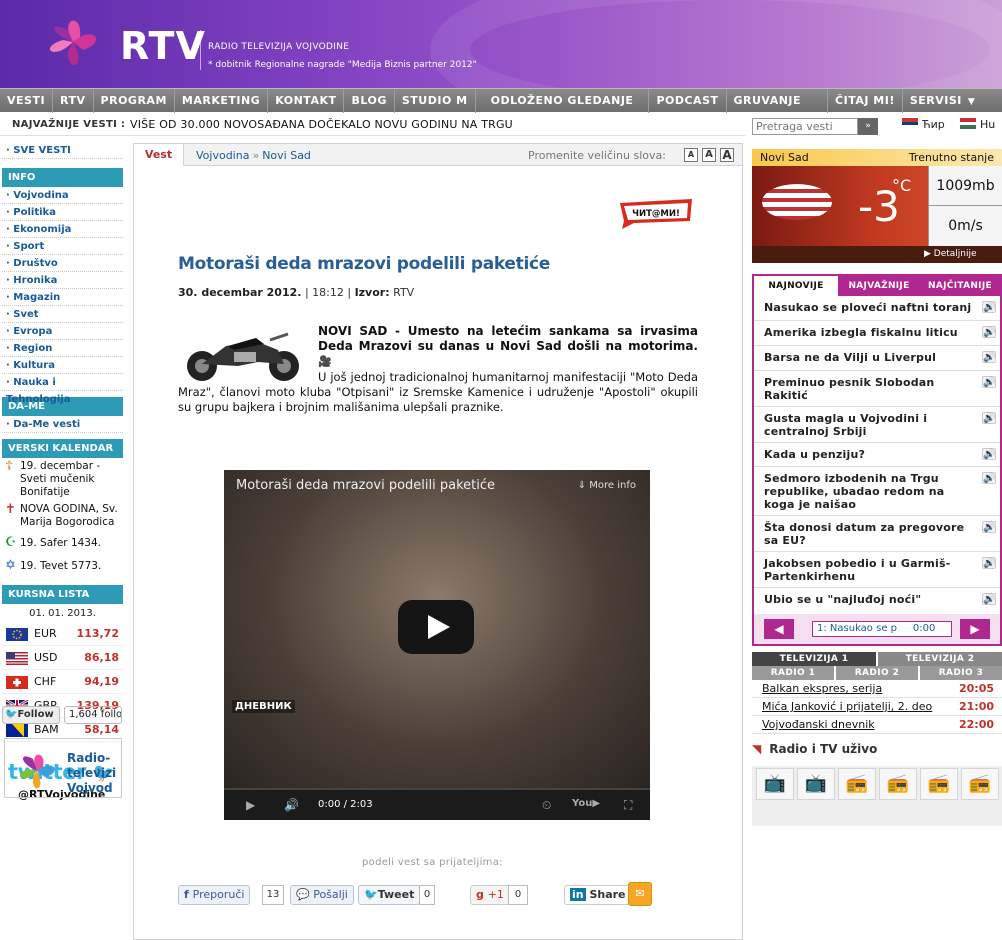  I want to click on sidebar-item-sve-vesti: SVE VESTI, so click(62, 150).